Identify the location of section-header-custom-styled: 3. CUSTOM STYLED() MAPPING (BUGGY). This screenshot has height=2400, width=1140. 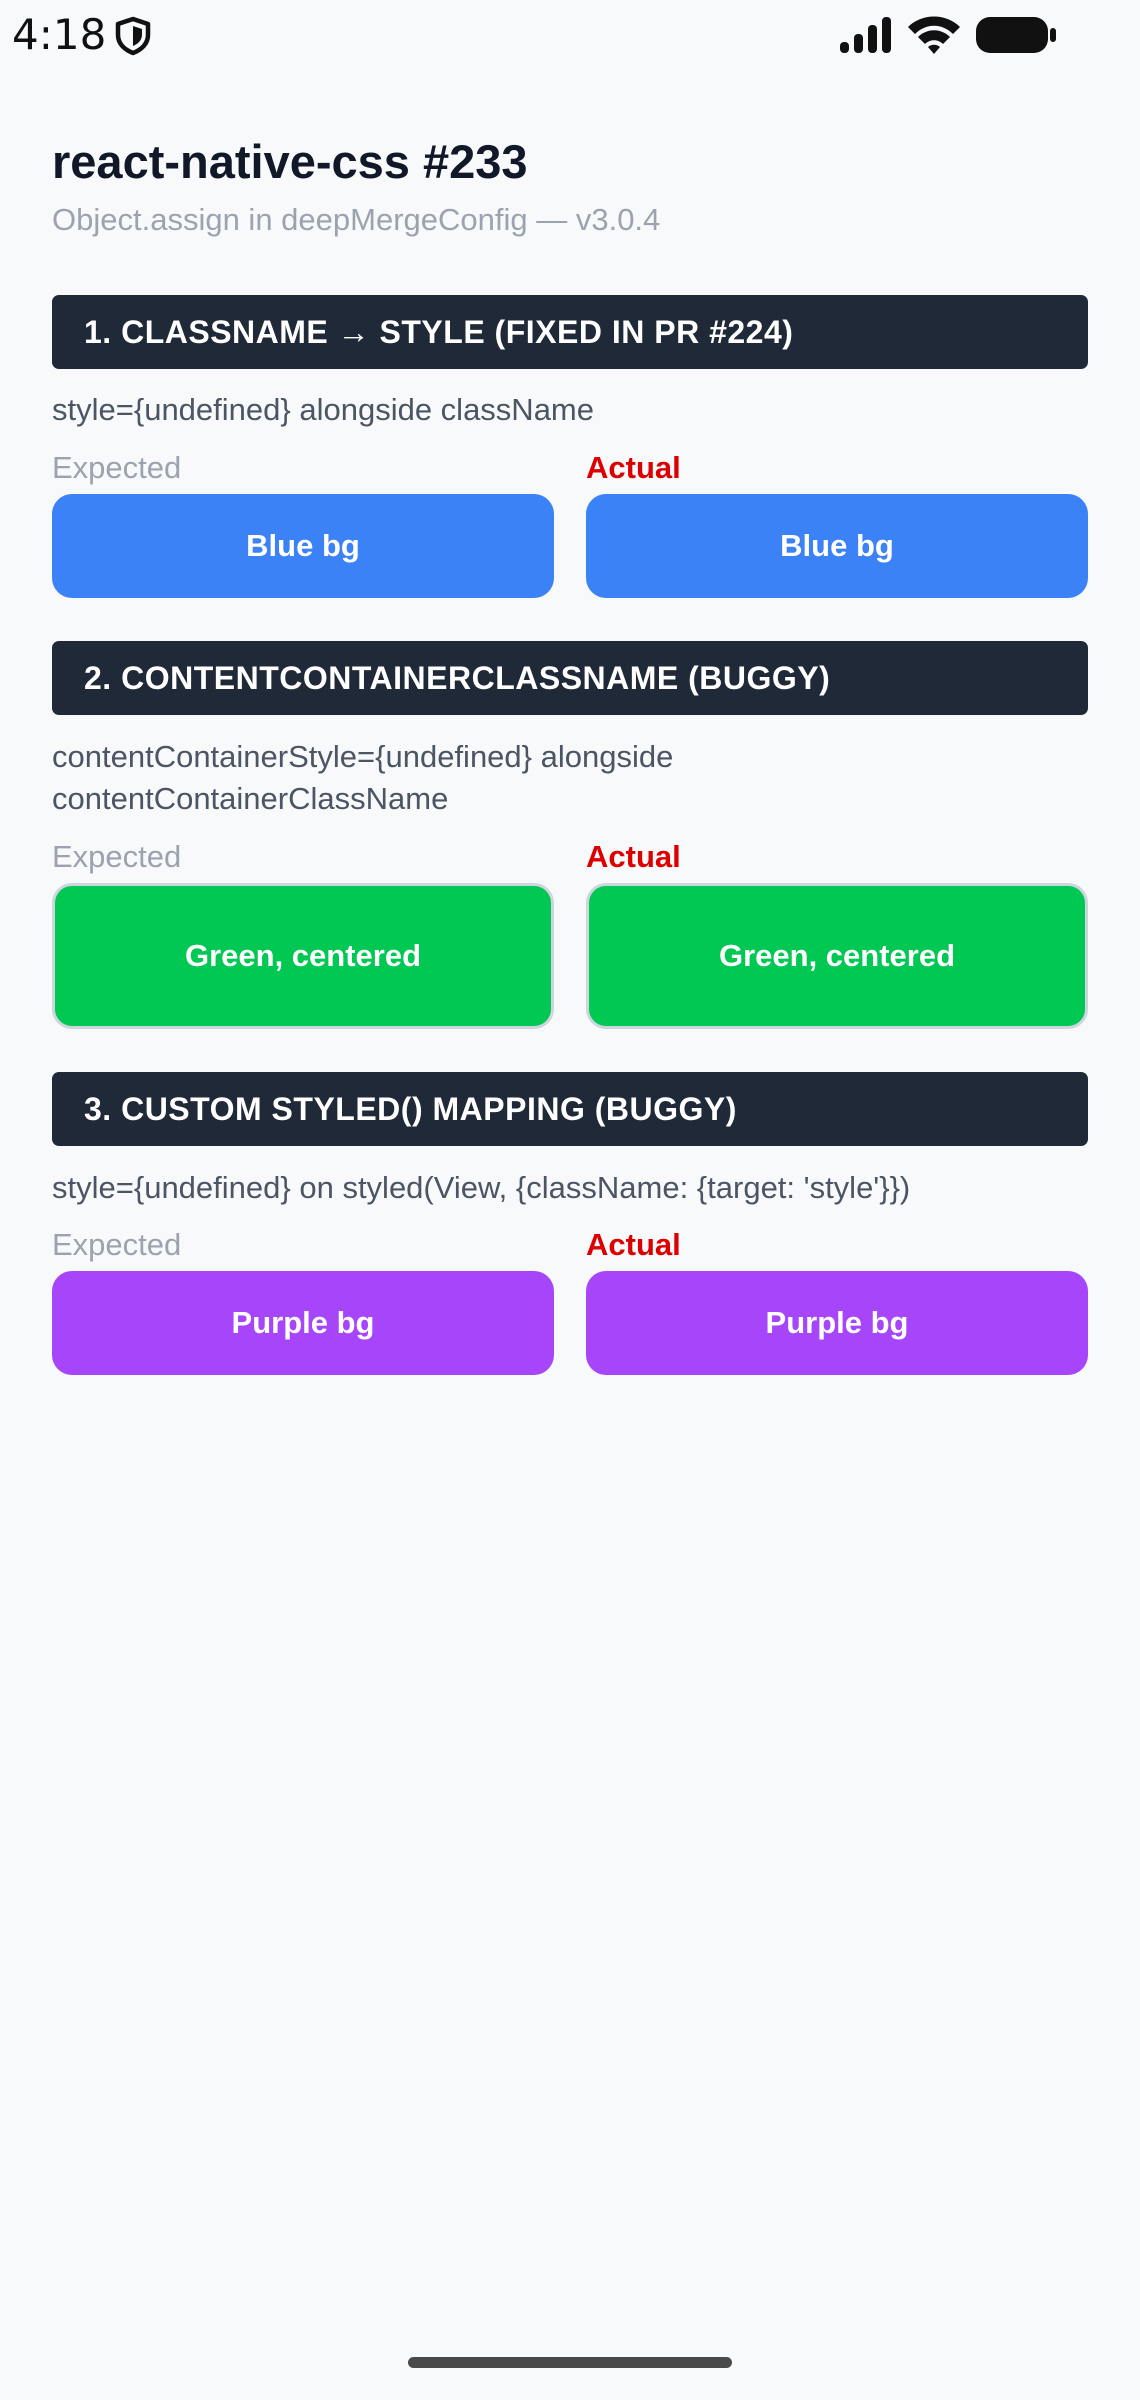
(570, 1109).